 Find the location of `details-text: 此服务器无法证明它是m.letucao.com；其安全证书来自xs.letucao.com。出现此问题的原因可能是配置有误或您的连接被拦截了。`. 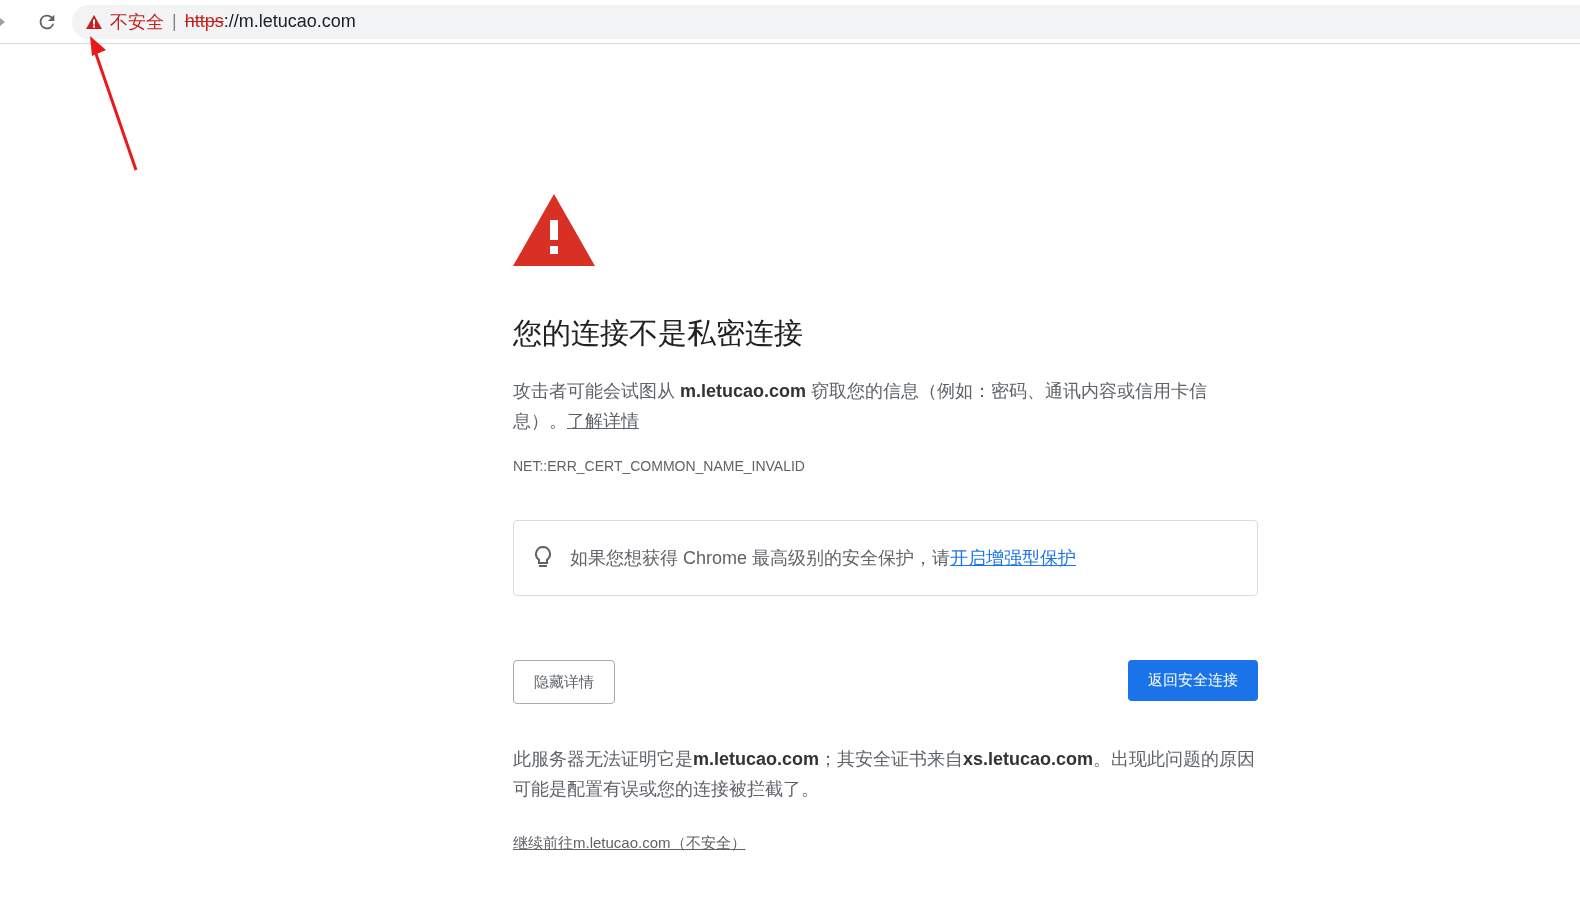

details-text: 此服务器无法证明它是m.letucao.com；其安全证书来自xs.letucao.com。出现此问题的原因可能是配置有误或您的连接被拦截了。 is located at coordinates (885, 774).